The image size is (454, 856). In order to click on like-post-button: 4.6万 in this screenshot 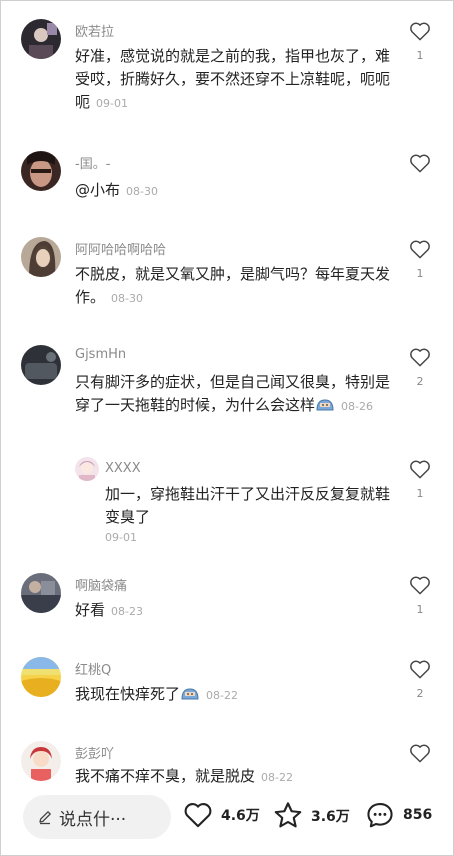, I will do `click(221, 814)`.